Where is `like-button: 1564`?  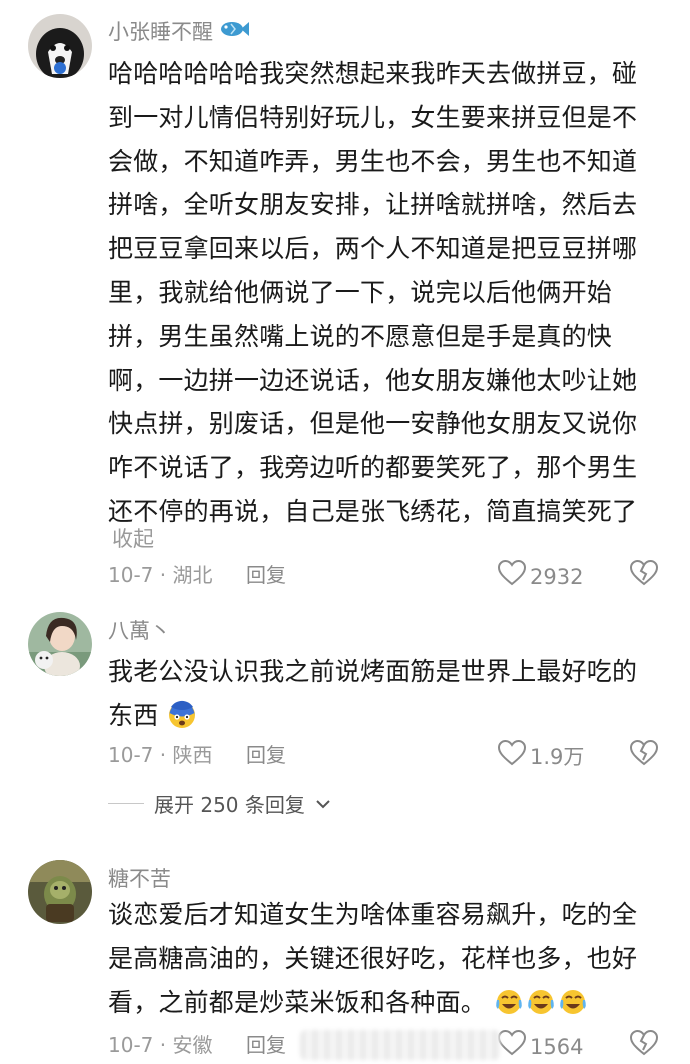 like-button: 1564 is located at coordinates (540, 1046).